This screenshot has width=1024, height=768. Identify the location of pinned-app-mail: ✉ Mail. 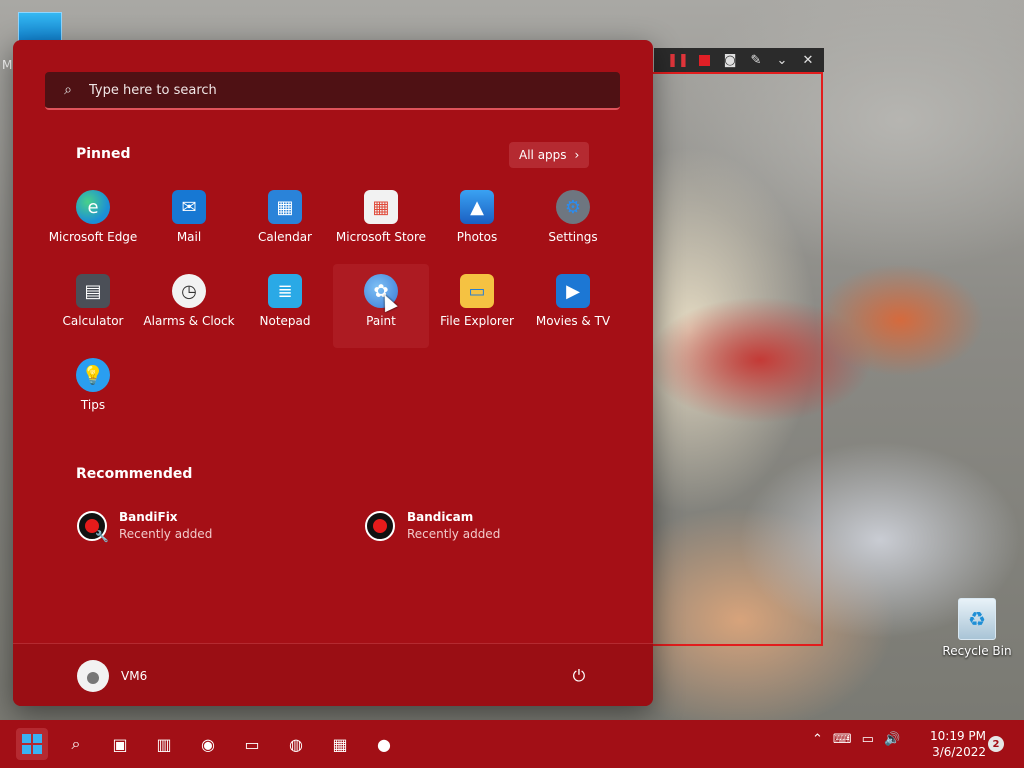
(189, 222).